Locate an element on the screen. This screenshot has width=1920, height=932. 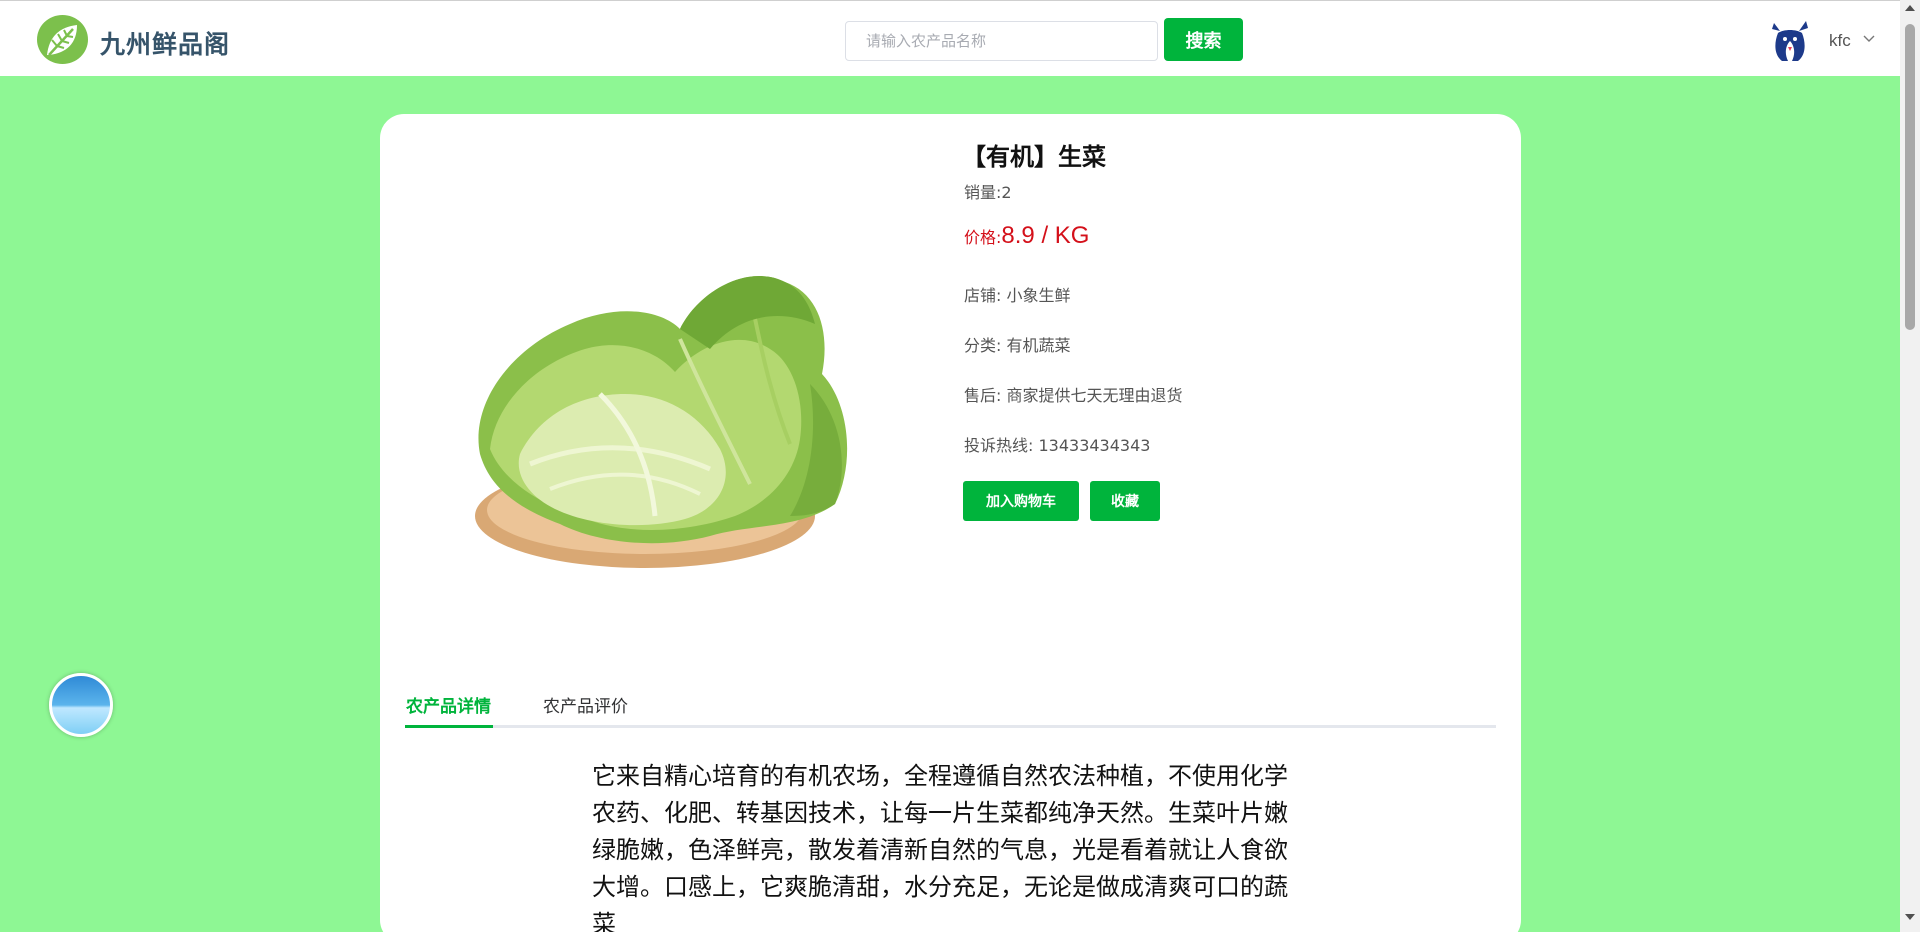
search-input is located at coordinates (1001, 41).